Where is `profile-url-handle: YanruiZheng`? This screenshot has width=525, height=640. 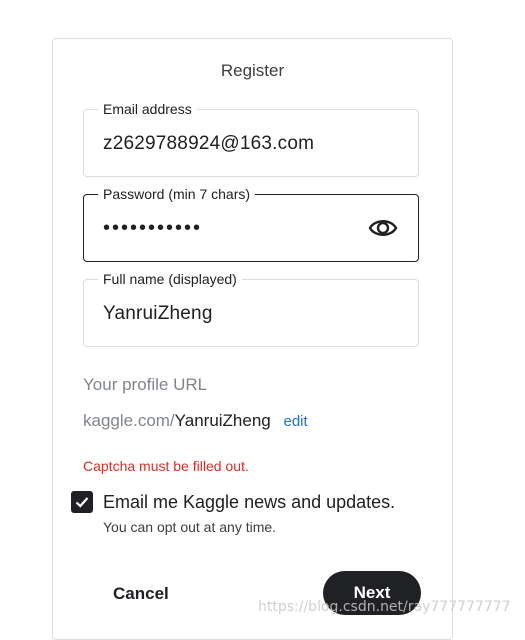 profile-url-handle: YanruiZheng is located at coordinates (222, 420).